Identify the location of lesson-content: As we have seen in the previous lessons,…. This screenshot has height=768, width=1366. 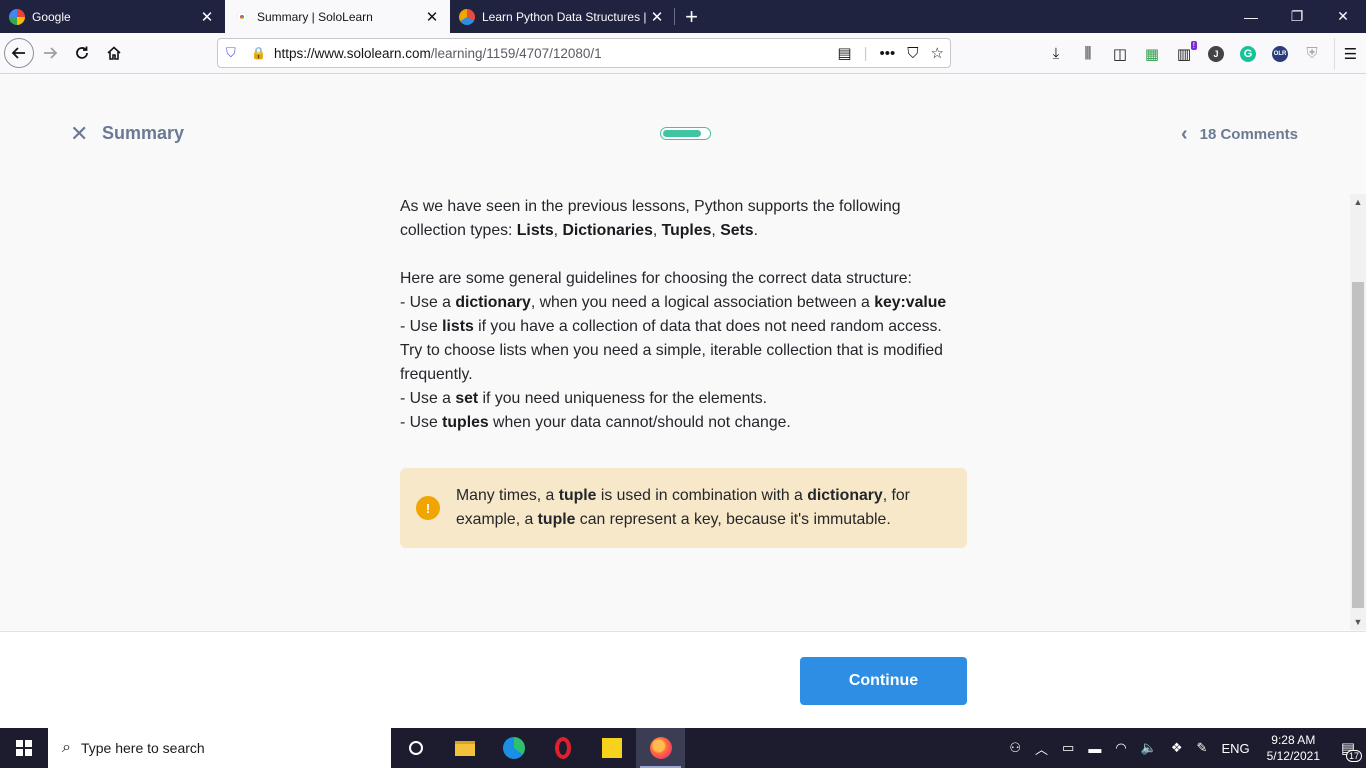
(683, 315).